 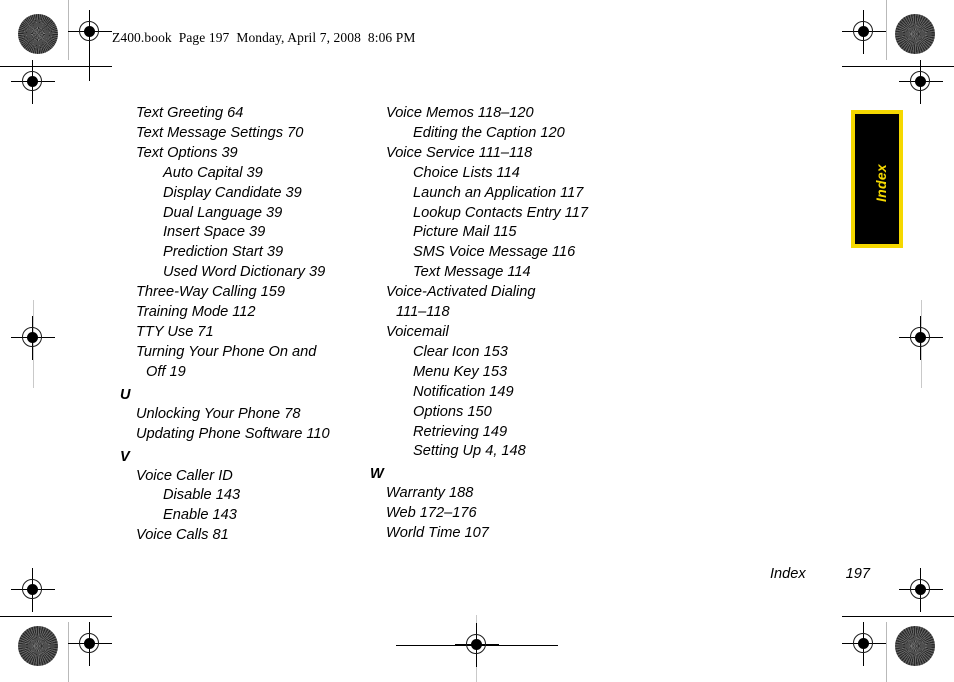 What do you see at coordinates (218, 413) in the screenshot?
I see `index-entry: Unlocking Your Phone 78` at bounding box center [218, 413].